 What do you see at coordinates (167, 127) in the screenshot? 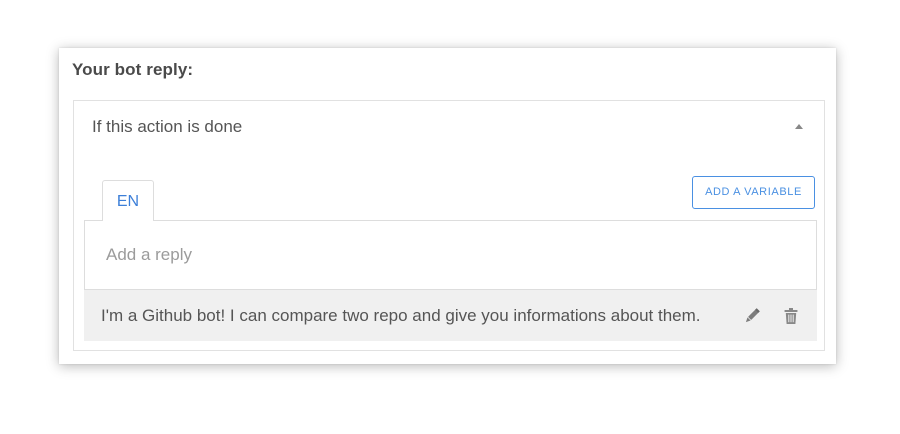
I see `panel-header: If this action is done` at bounding box center [167, 127].